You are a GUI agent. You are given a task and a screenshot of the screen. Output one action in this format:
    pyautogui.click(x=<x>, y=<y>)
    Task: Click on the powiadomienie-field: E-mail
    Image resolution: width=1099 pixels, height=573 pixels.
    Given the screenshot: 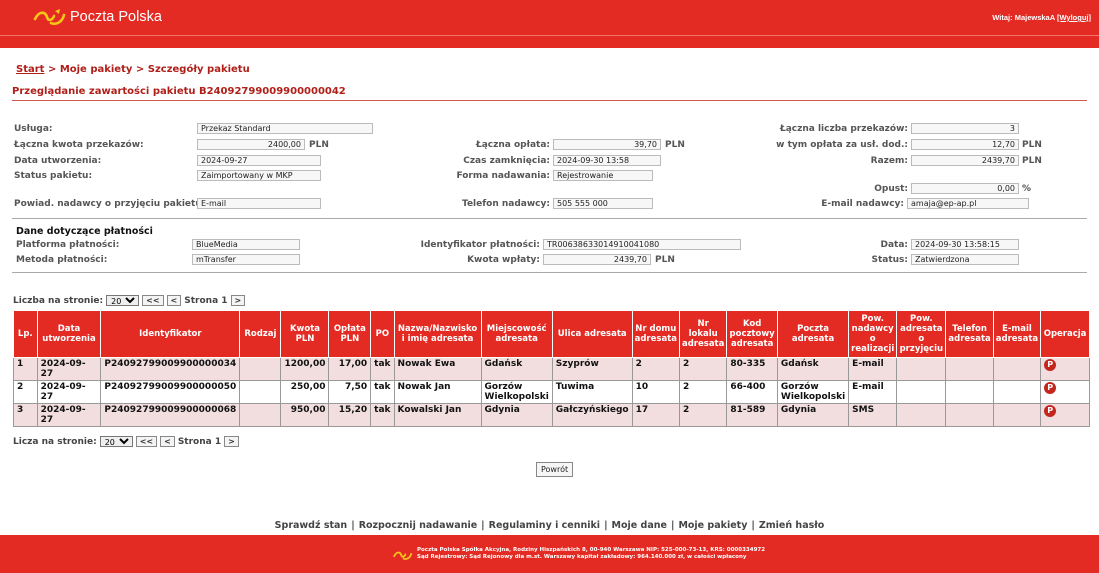 What is the action you would take?
    pyautogui.click(x=259, y=203)
    